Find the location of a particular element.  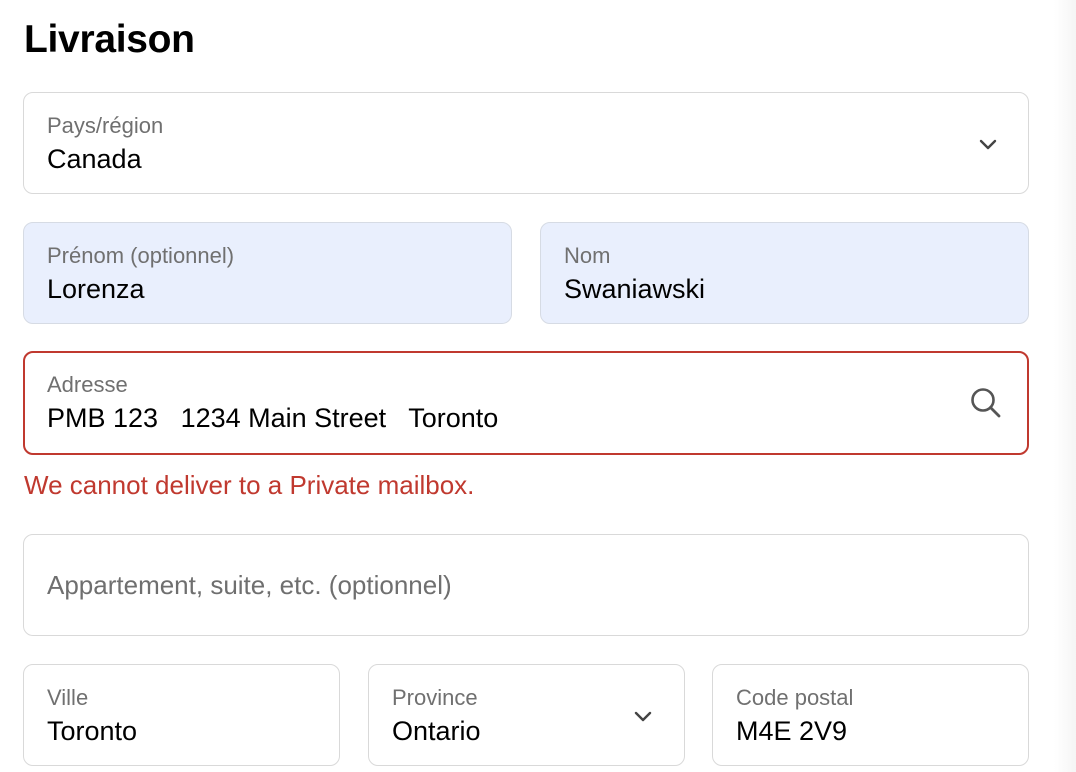

city-value: Toronto is located at coordinates (92, 731).